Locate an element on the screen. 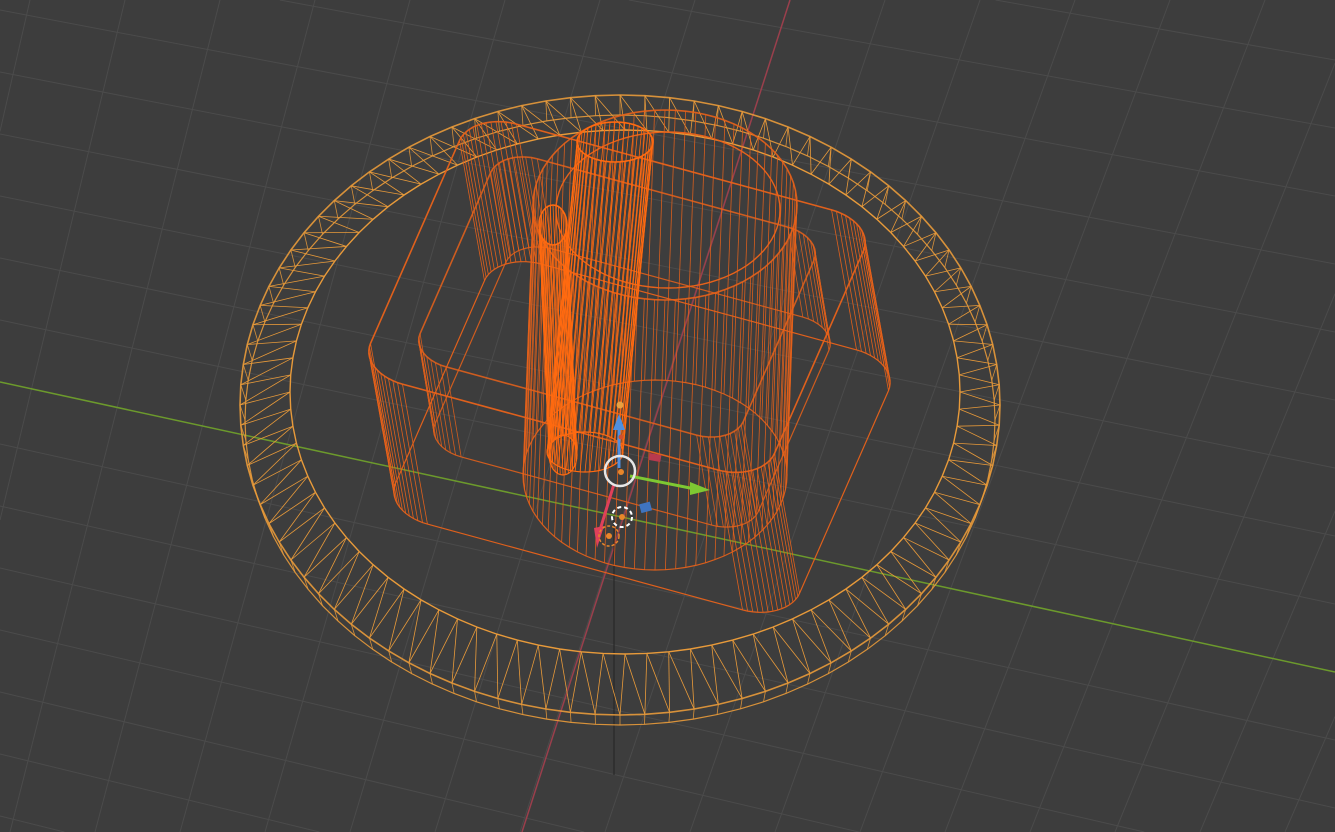 The image size is (1335, 832). scale-z-handle is located at coordinates (621, 437).